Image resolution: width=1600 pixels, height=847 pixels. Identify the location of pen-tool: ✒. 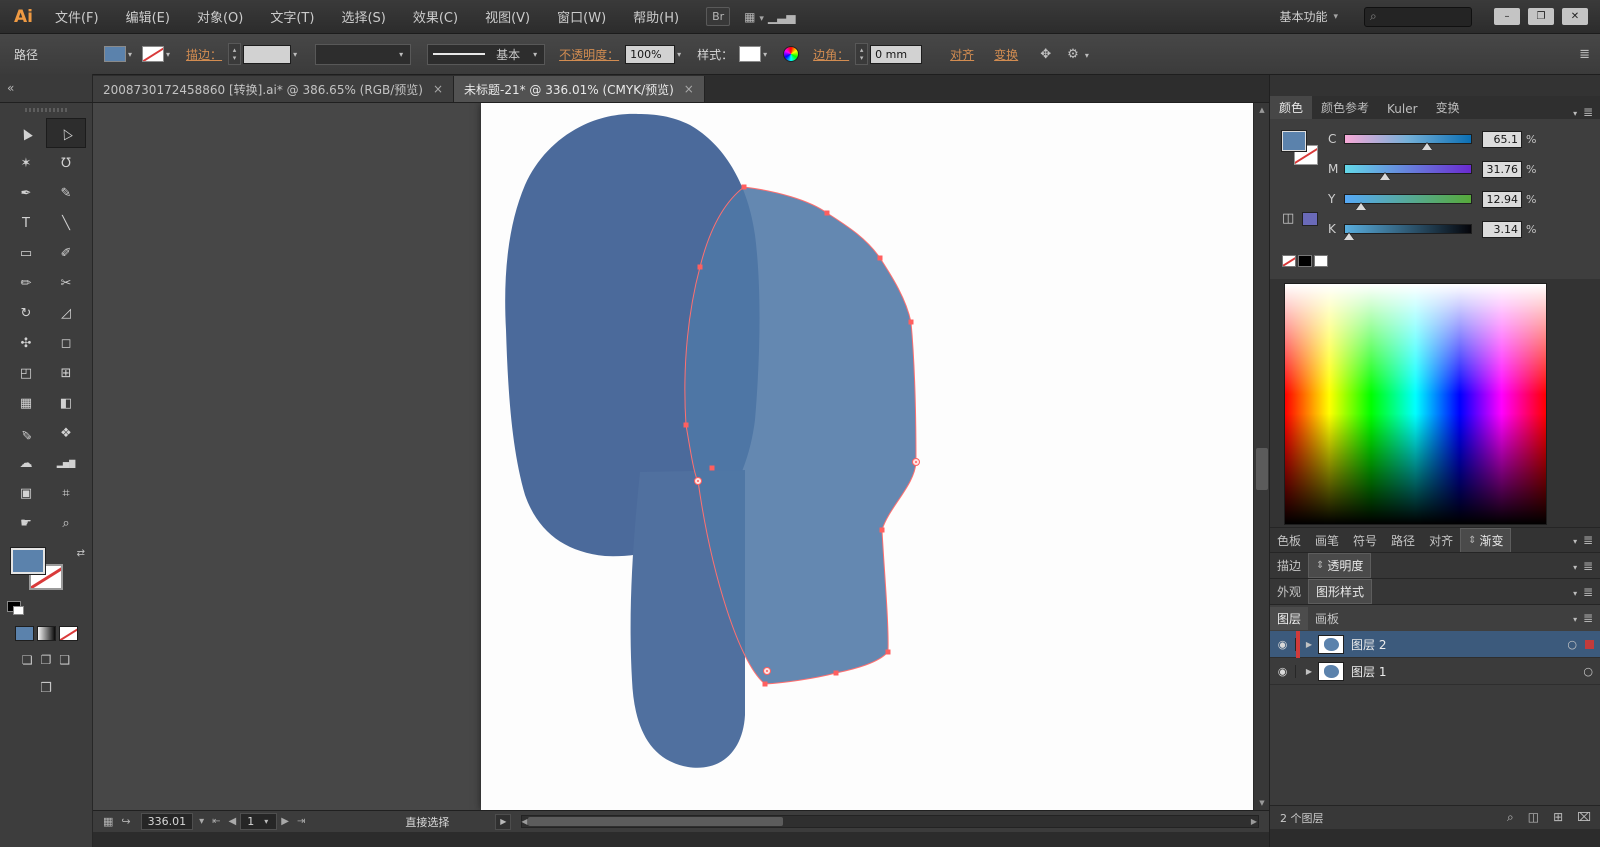
(26, 193).